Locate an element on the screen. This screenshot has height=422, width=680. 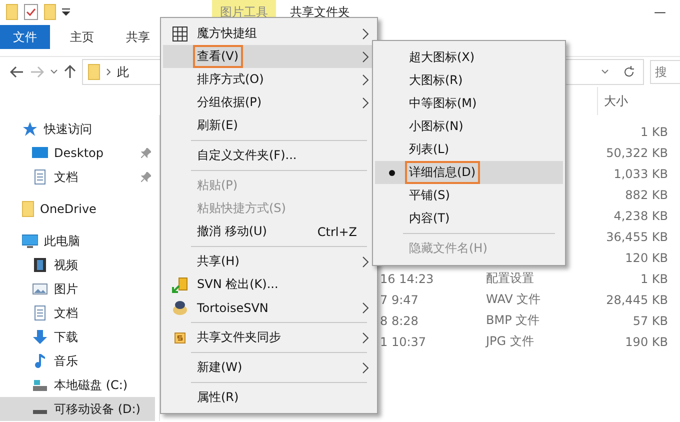
size-cell-text: 1,033 KB is located at coordinates (640, 173).